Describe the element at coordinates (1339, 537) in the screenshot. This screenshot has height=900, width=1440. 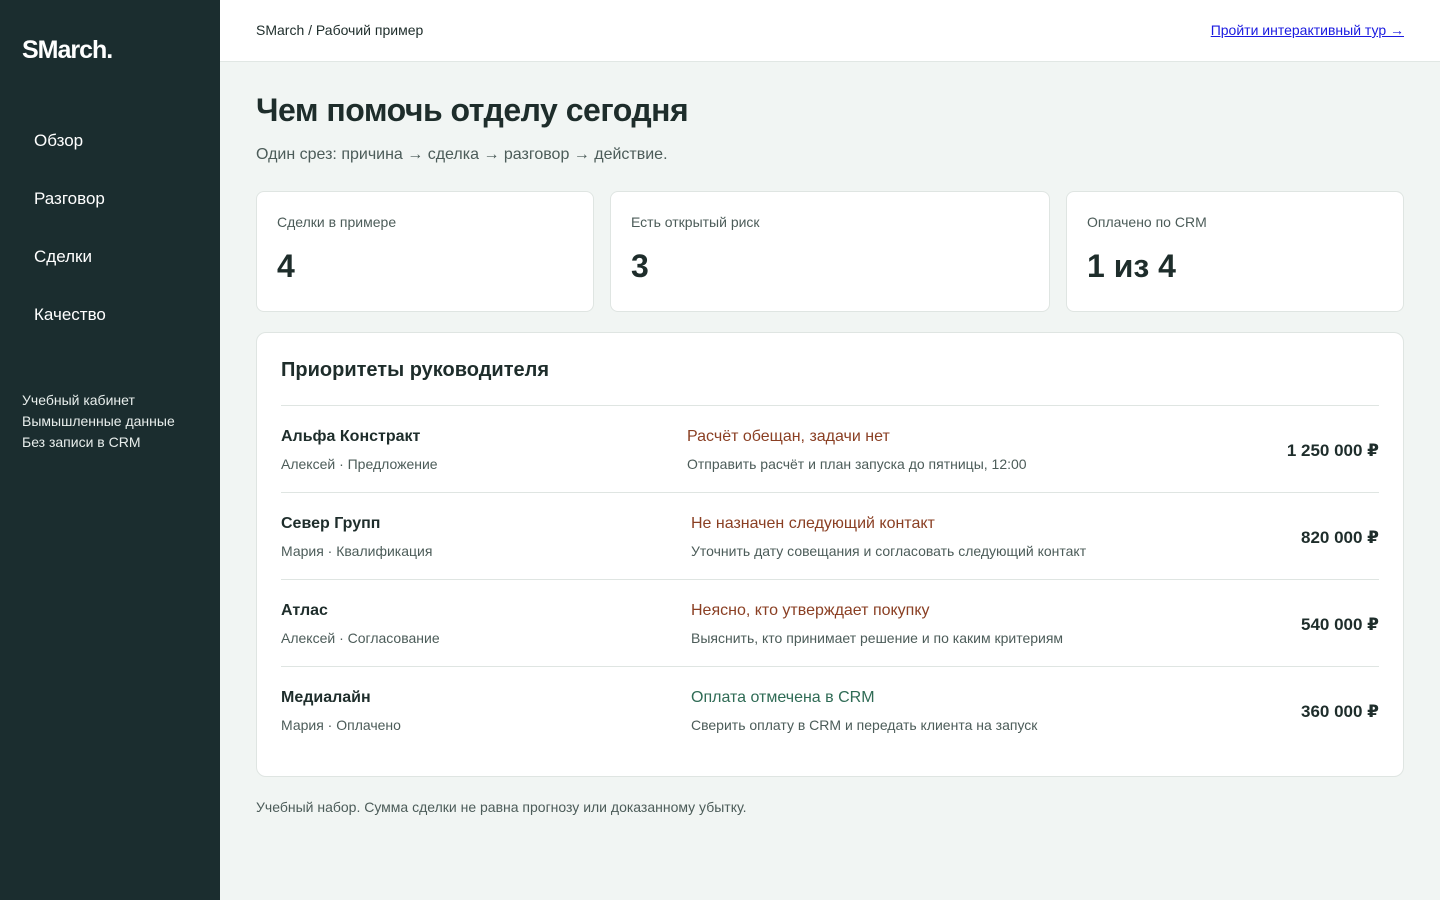
I see `deal-amount: 820 000 ₽` at that location.